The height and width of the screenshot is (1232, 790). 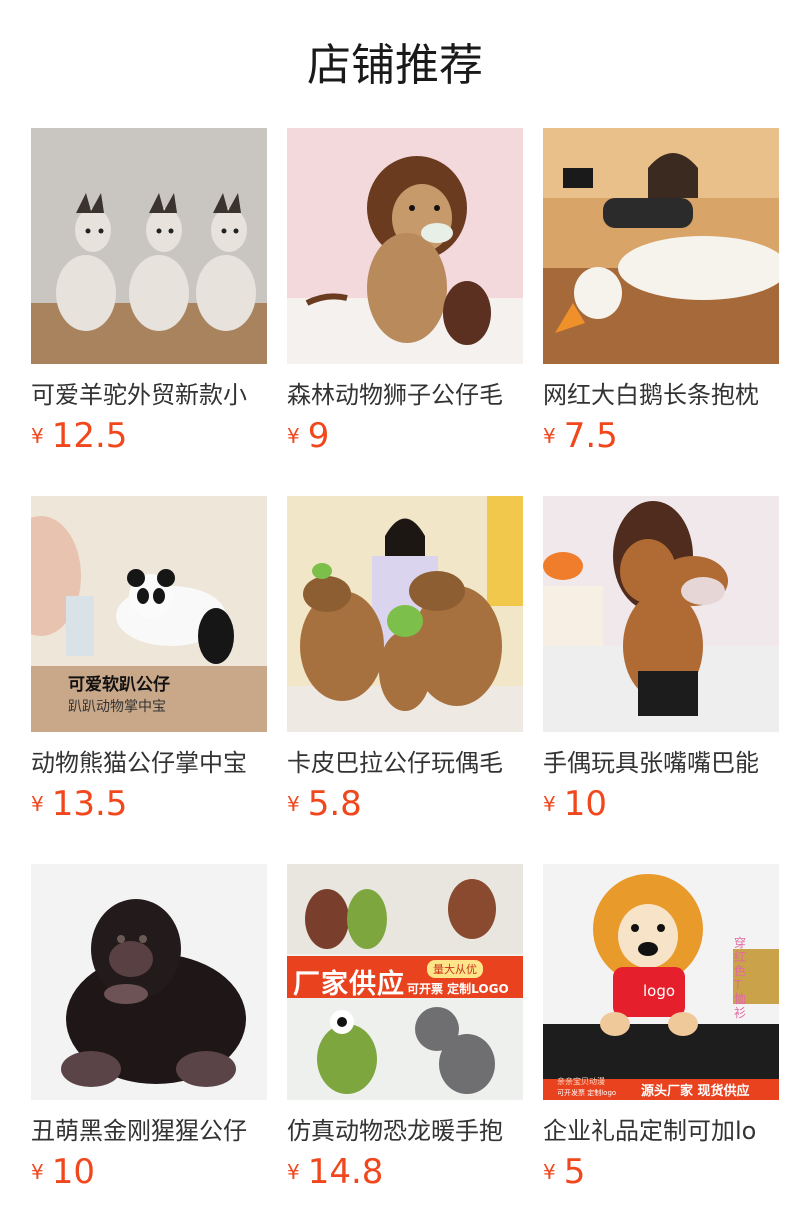 What do you see at coordinates (581, 1081) in the screenshot?
I see `footer-brand: 亲亲宝贝动漫` at bounding box center [581, 1081].